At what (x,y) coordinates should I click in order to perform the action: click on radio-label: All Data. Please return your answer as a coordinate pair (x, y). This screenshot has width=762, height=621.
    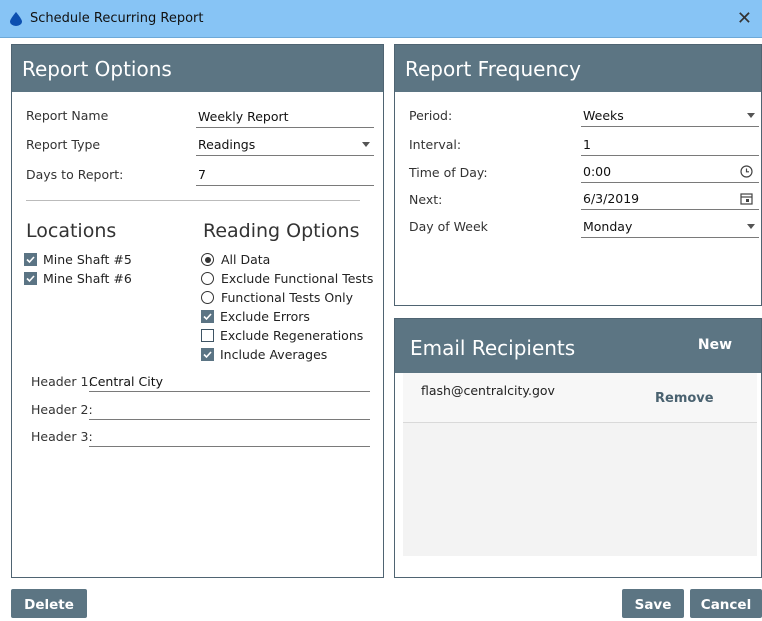
    Looking at the image, I should click on (246, 259).